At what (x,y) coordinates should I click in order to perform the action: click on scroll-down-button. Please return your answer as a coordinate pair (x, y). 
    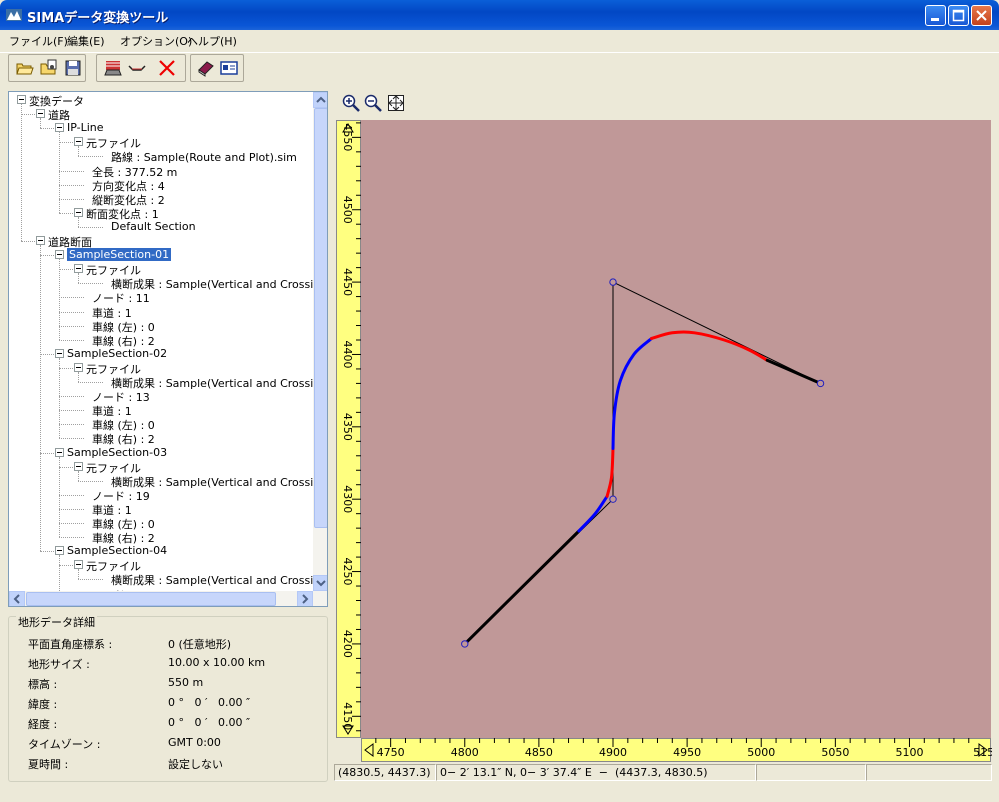
    Looking at the image, I should click on (320, 583).